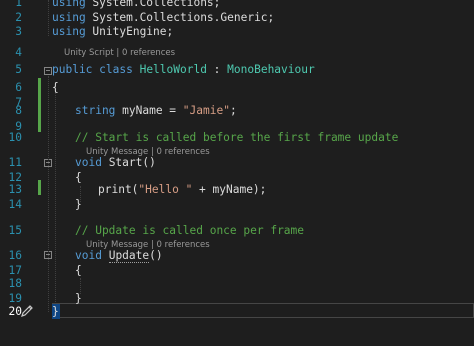  Describe the element at coordinates (189, 230) in the screenshot. I see `code-comment-update: // Update is called once per frame` at that location.